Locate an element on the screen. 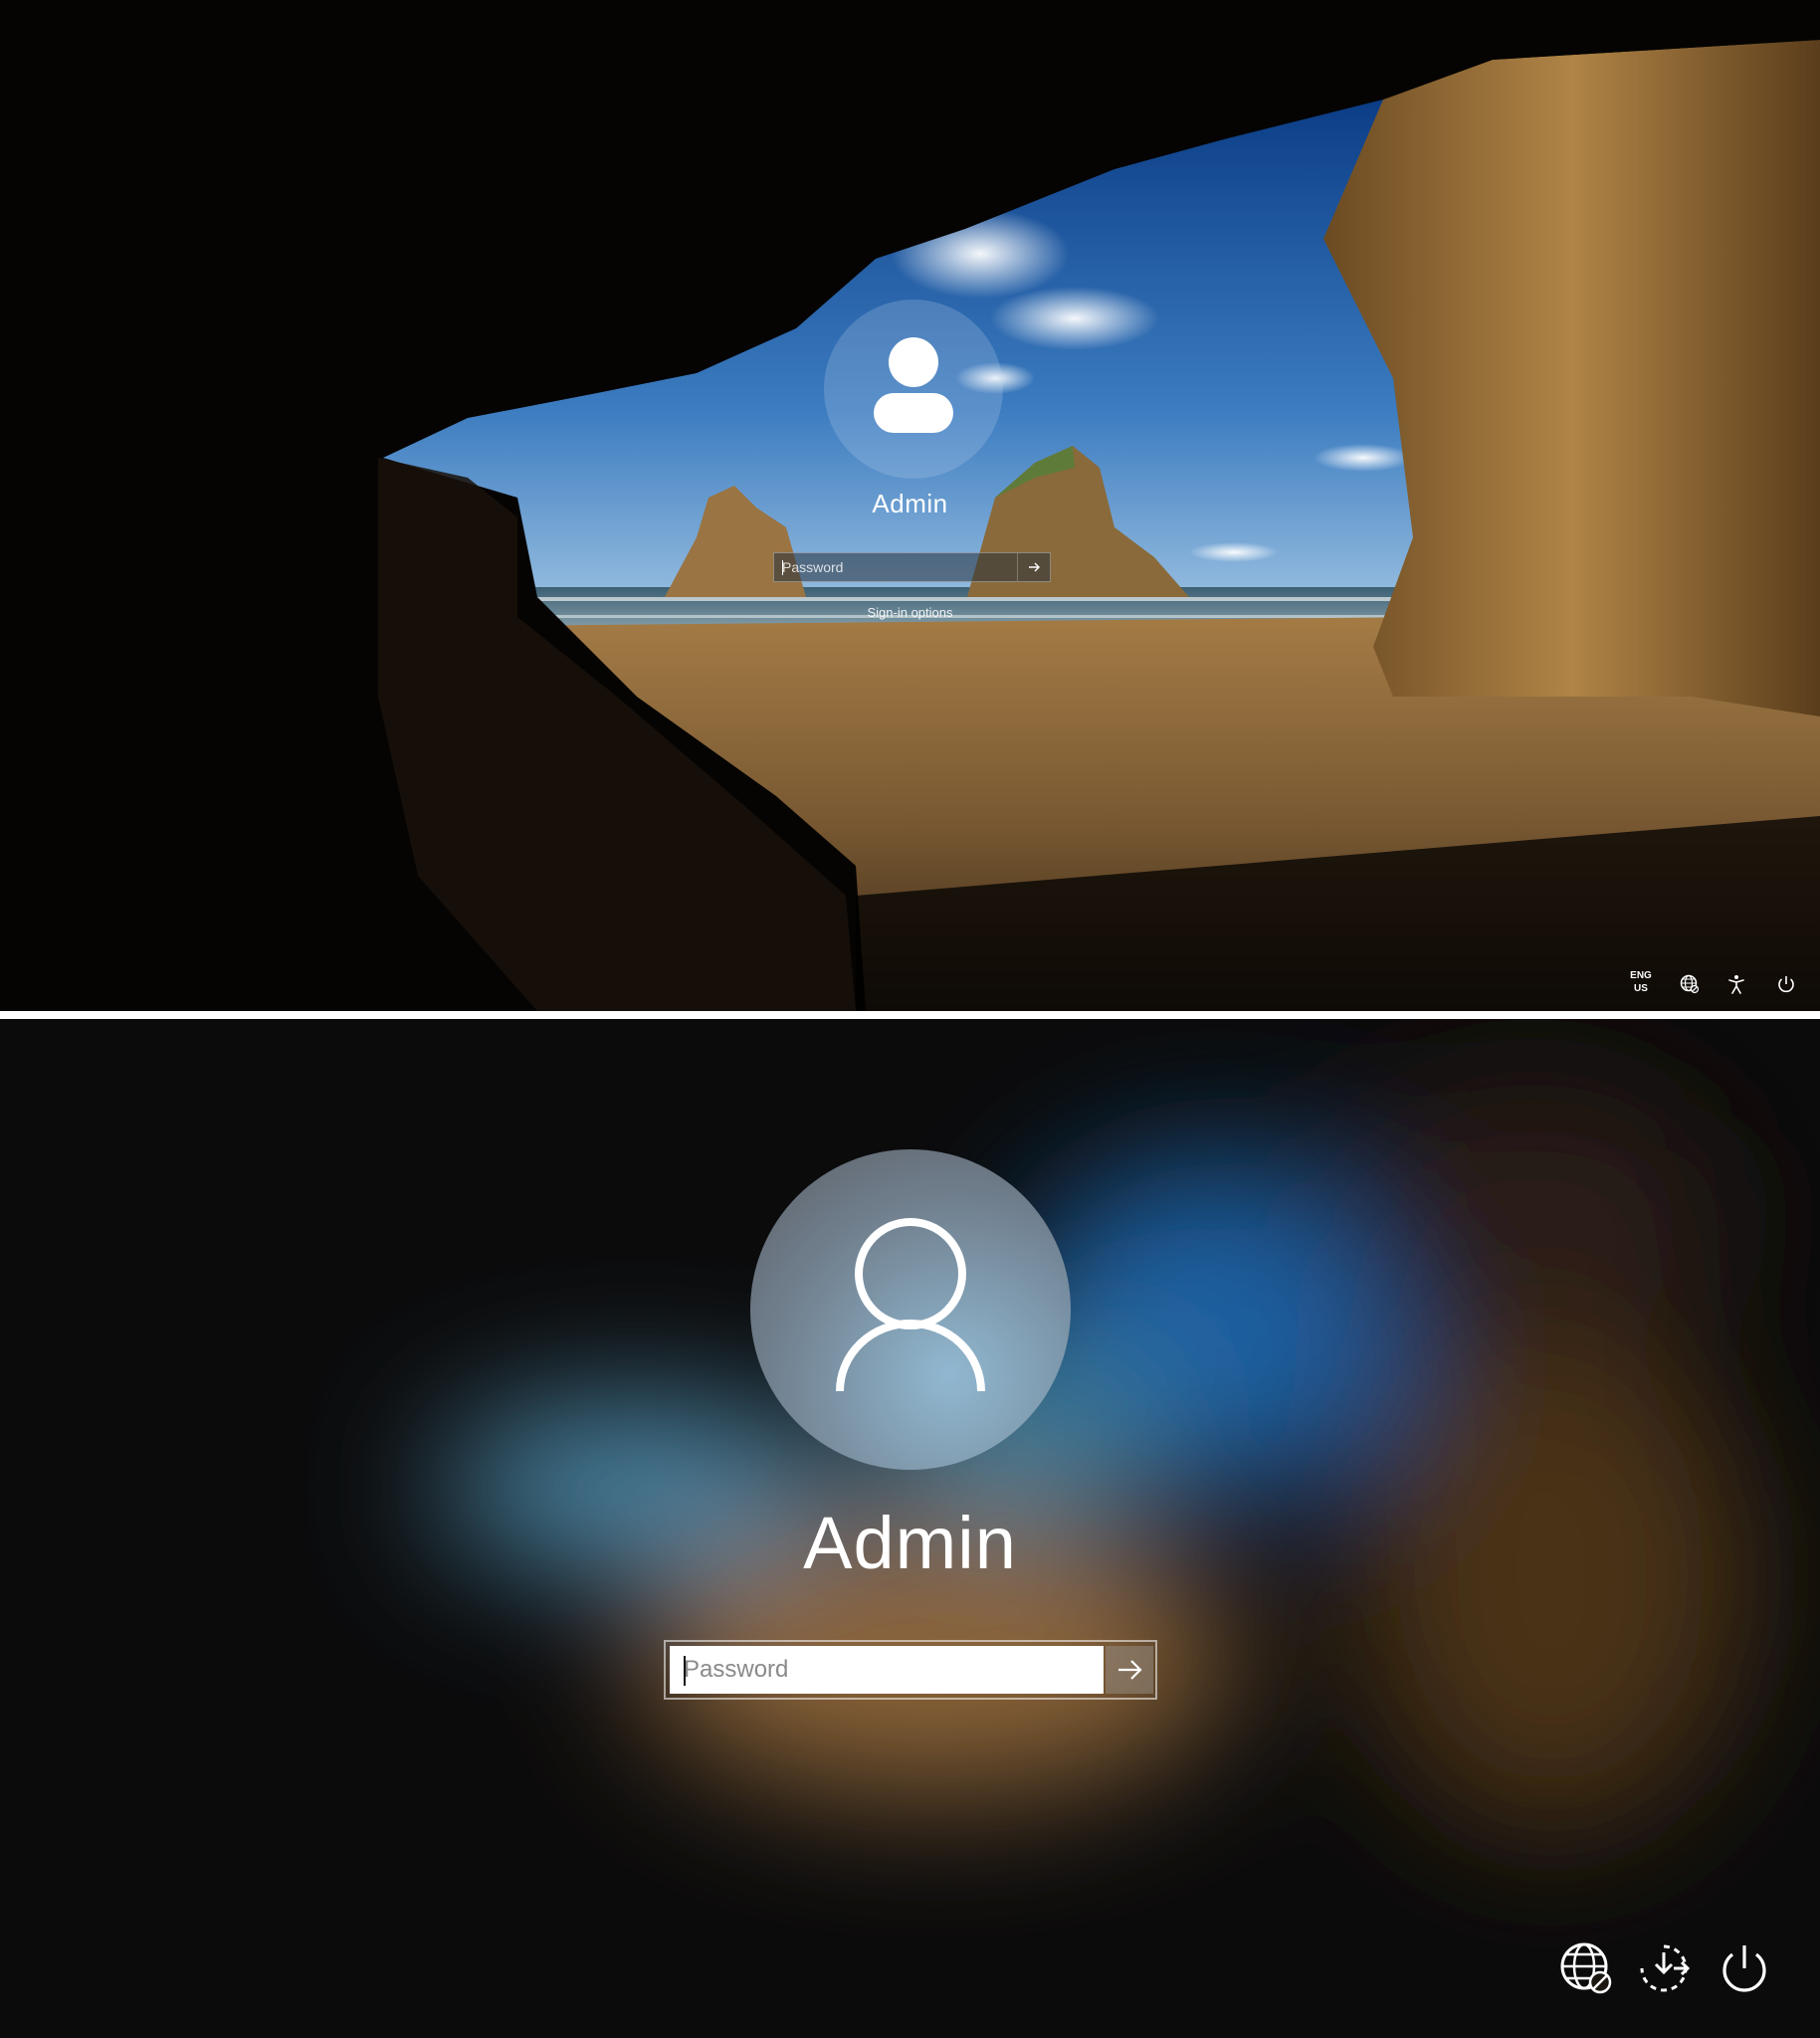 The width and height of the screenshot is (1820, 2038). region-code: US is located at coordinates (1641, 988).